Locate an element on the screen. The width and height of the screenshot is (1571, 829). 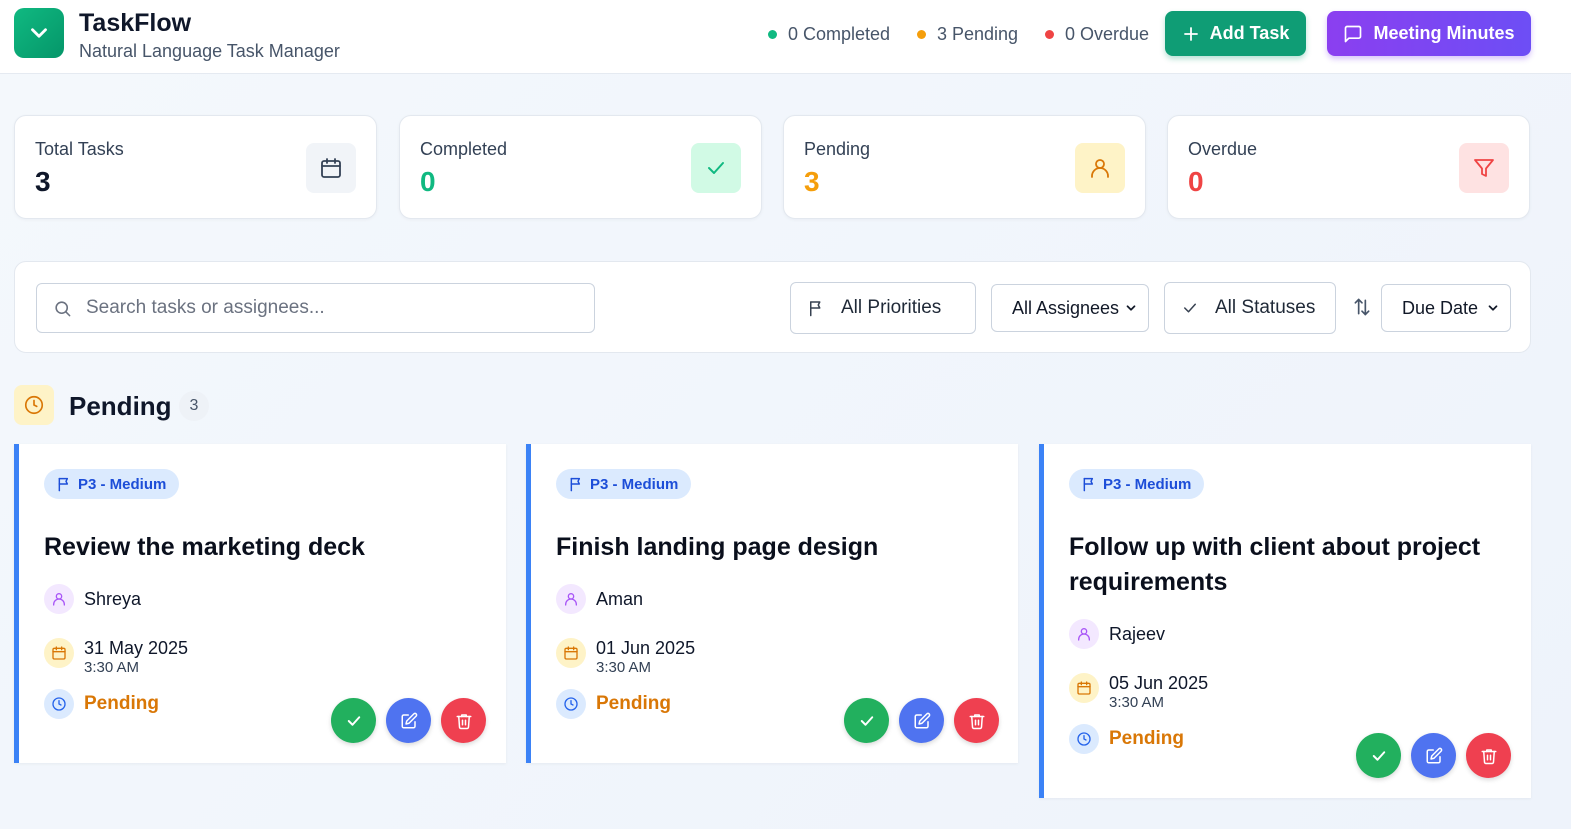
overdue-dot-icon is located at coordinates (1049, 34).